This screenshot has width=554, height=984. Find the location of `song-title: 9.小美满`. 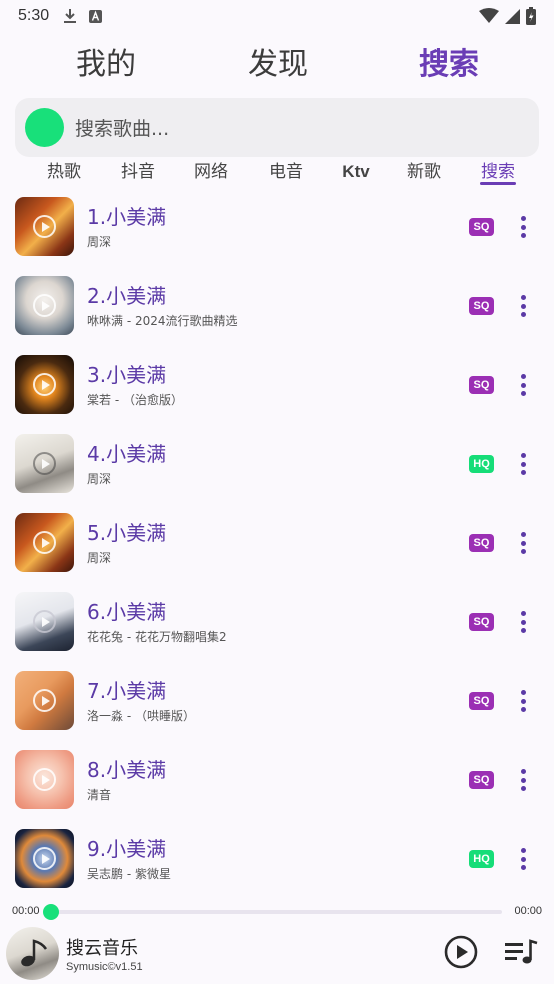

song-title: 9.小美满 is located at coordinates (127, 849).